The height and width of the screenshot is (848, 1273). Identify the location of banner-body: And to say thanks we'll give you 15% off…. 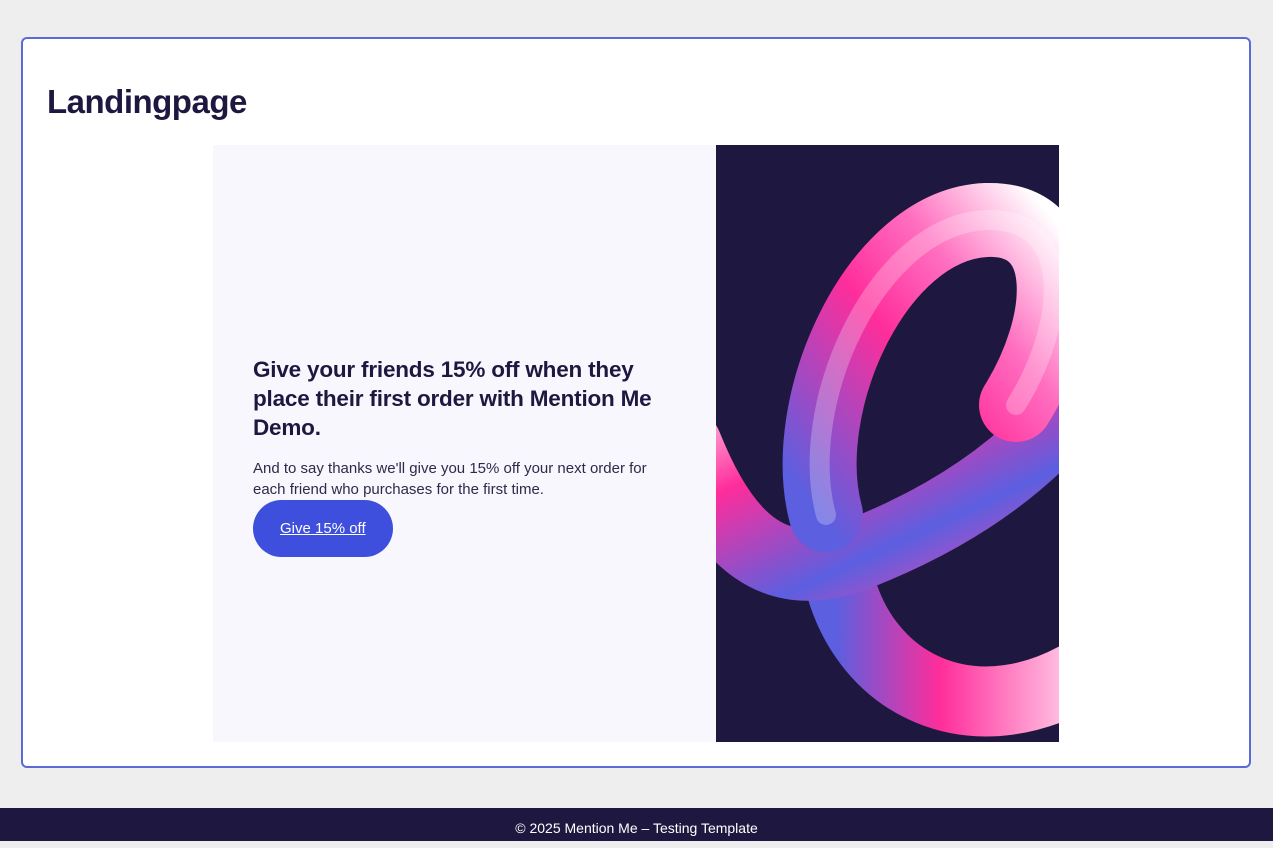
(450, 479).